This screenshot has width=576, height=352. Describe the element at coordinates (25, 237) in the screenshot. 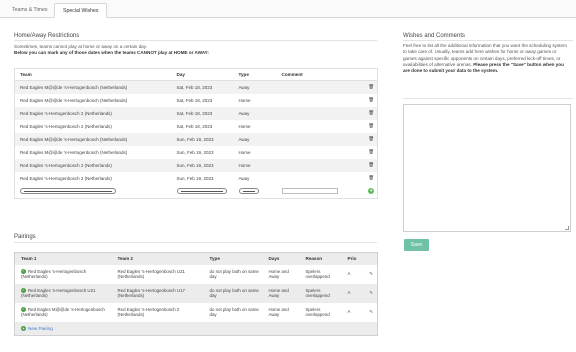

I see `pairings-title: Pairings` at that location.